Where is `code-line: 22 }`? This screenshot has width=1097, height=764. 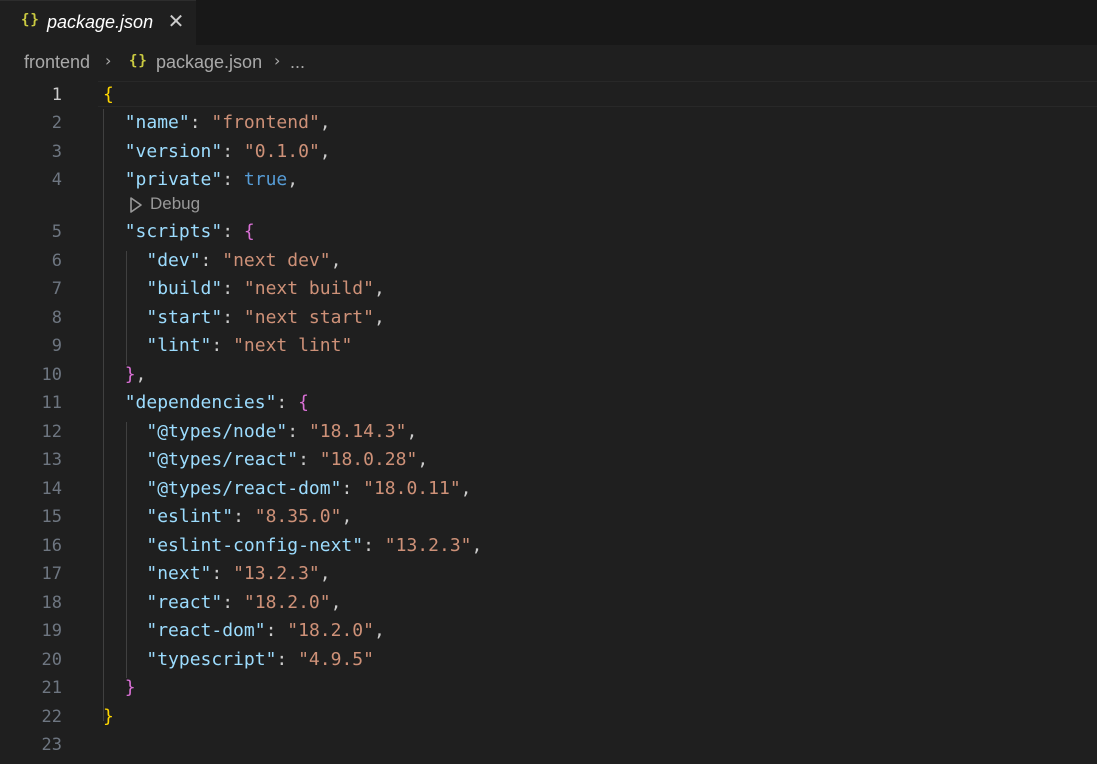
code-line: 22 } is located at coordinates (548, 717).